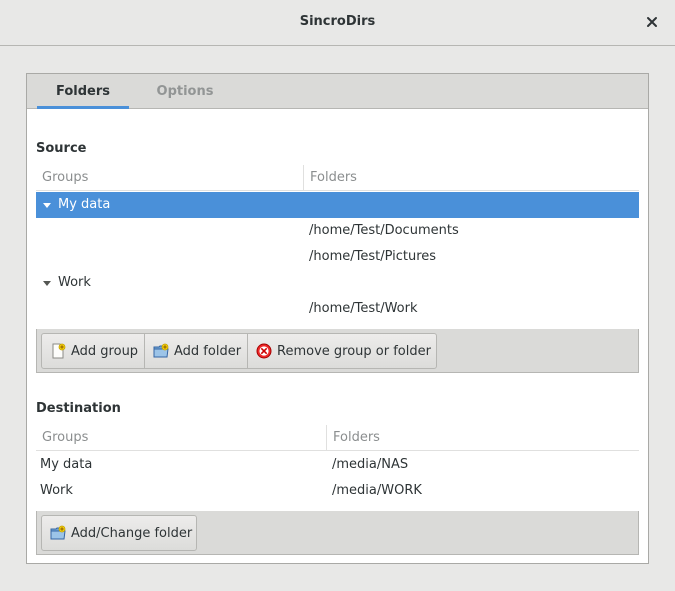  Describe the element at coordinates (370, 464) in the screenshot. I see `destination-folder-path: /media/NAS` at that location.